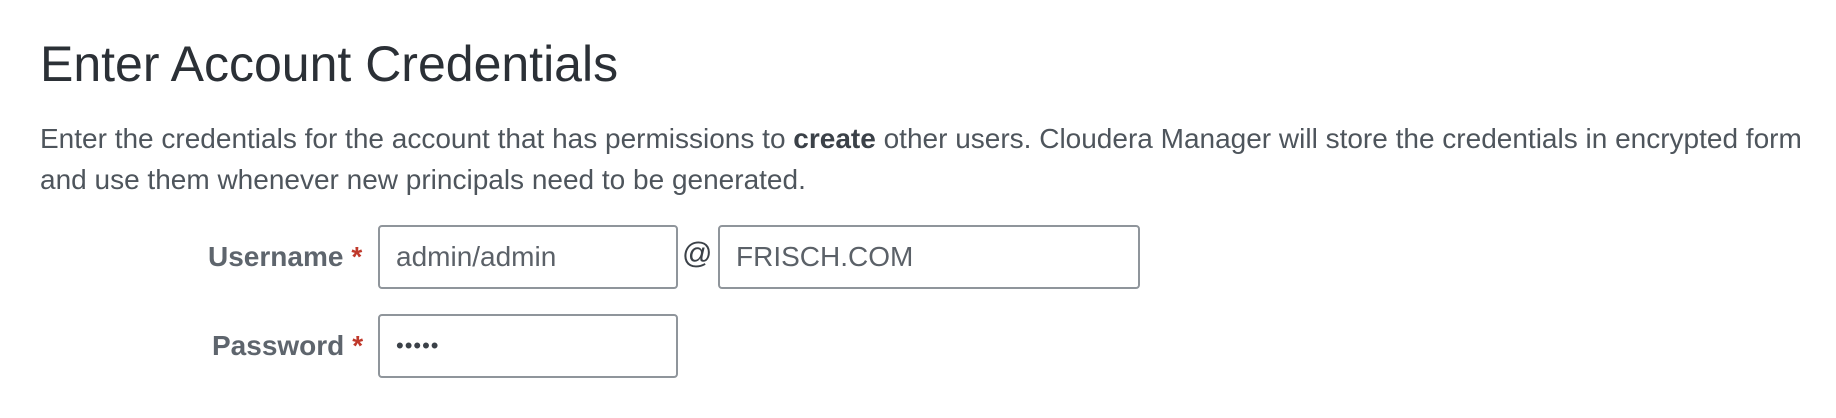 The width and height of the screenshot is (1836, 418). Describe the element at coordinates (357, 256) in the screenshot. I see `username-required-marker: *` at that location.